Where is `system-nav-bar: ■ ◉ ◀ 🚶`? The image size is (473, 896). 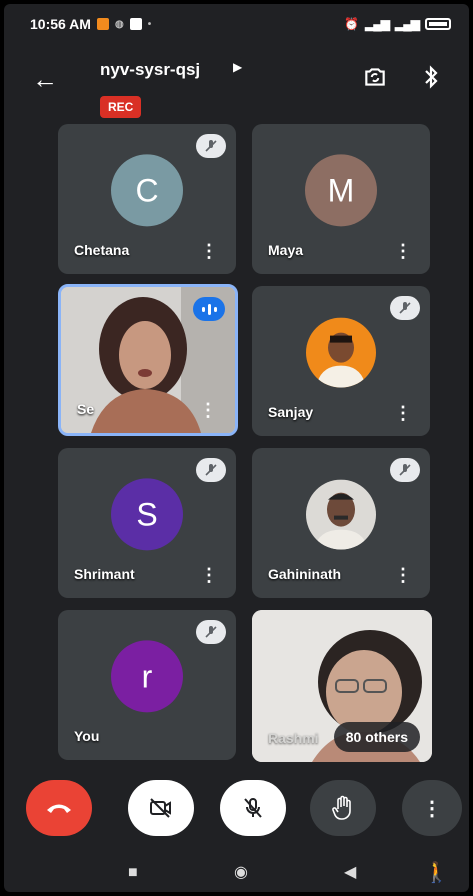
system-nav-bar: ■ ◉ ◀ 🚶 is located at coordinates (236, 873).